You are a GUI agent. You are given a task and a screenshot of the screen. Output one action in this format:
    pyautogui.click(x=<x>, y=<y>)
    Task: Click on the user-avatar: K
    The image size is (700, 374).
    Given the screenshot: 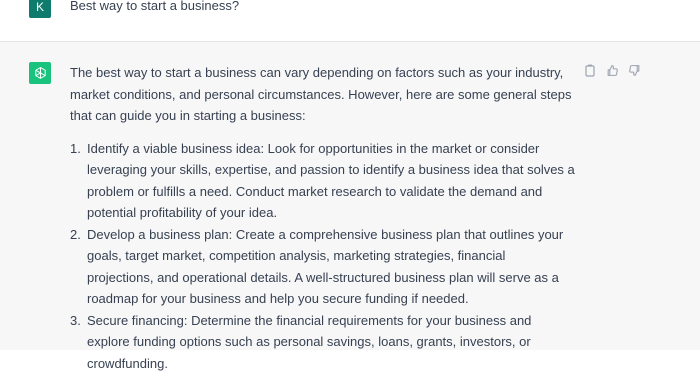 What is the action you would take?
    pyautogui.click(x=40, y=9)
    